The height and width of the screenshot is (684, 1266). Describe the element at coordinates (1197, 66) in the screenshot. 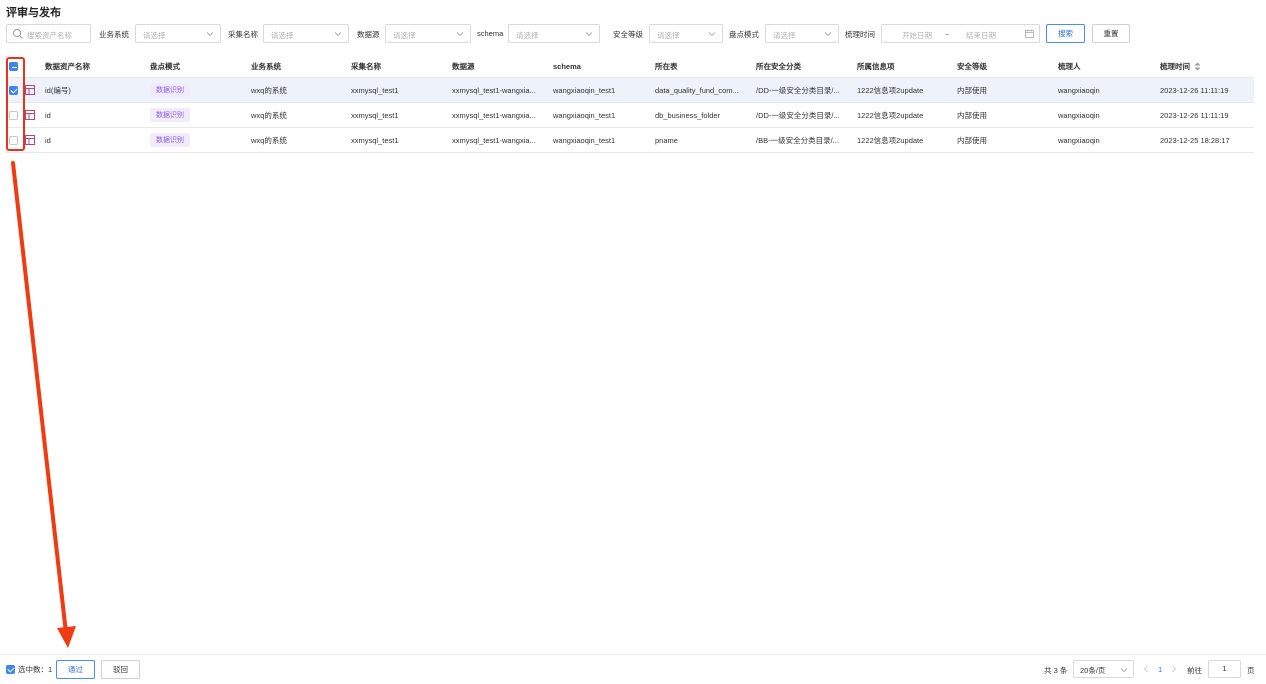

I see `sort-icon` at that location.